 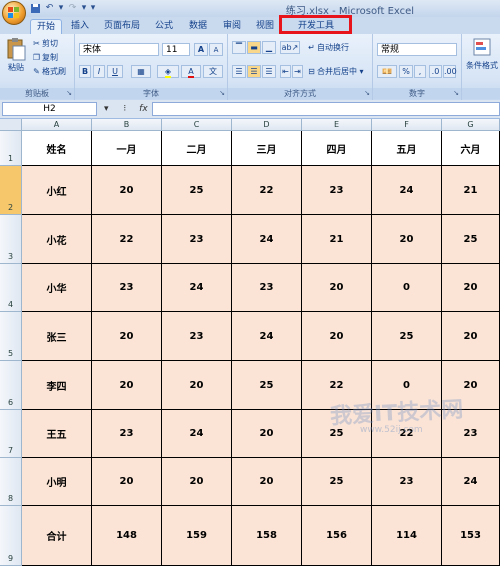 I want to click on wrap-text-button: ↵ 自动换行, so click(x=327, y=47).